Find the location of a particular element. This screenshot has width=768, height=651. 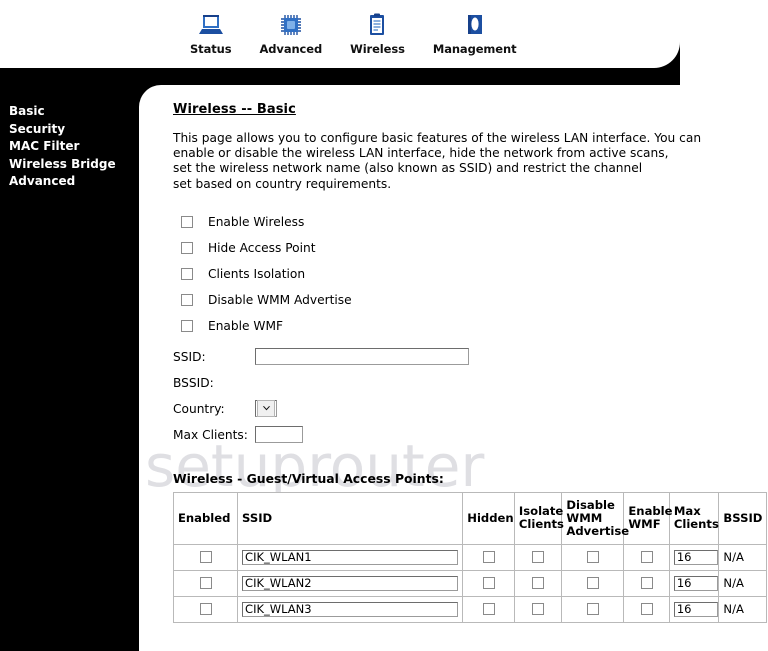

checkbox-disable-wmm-advertise is located at coordinates (187, 299).